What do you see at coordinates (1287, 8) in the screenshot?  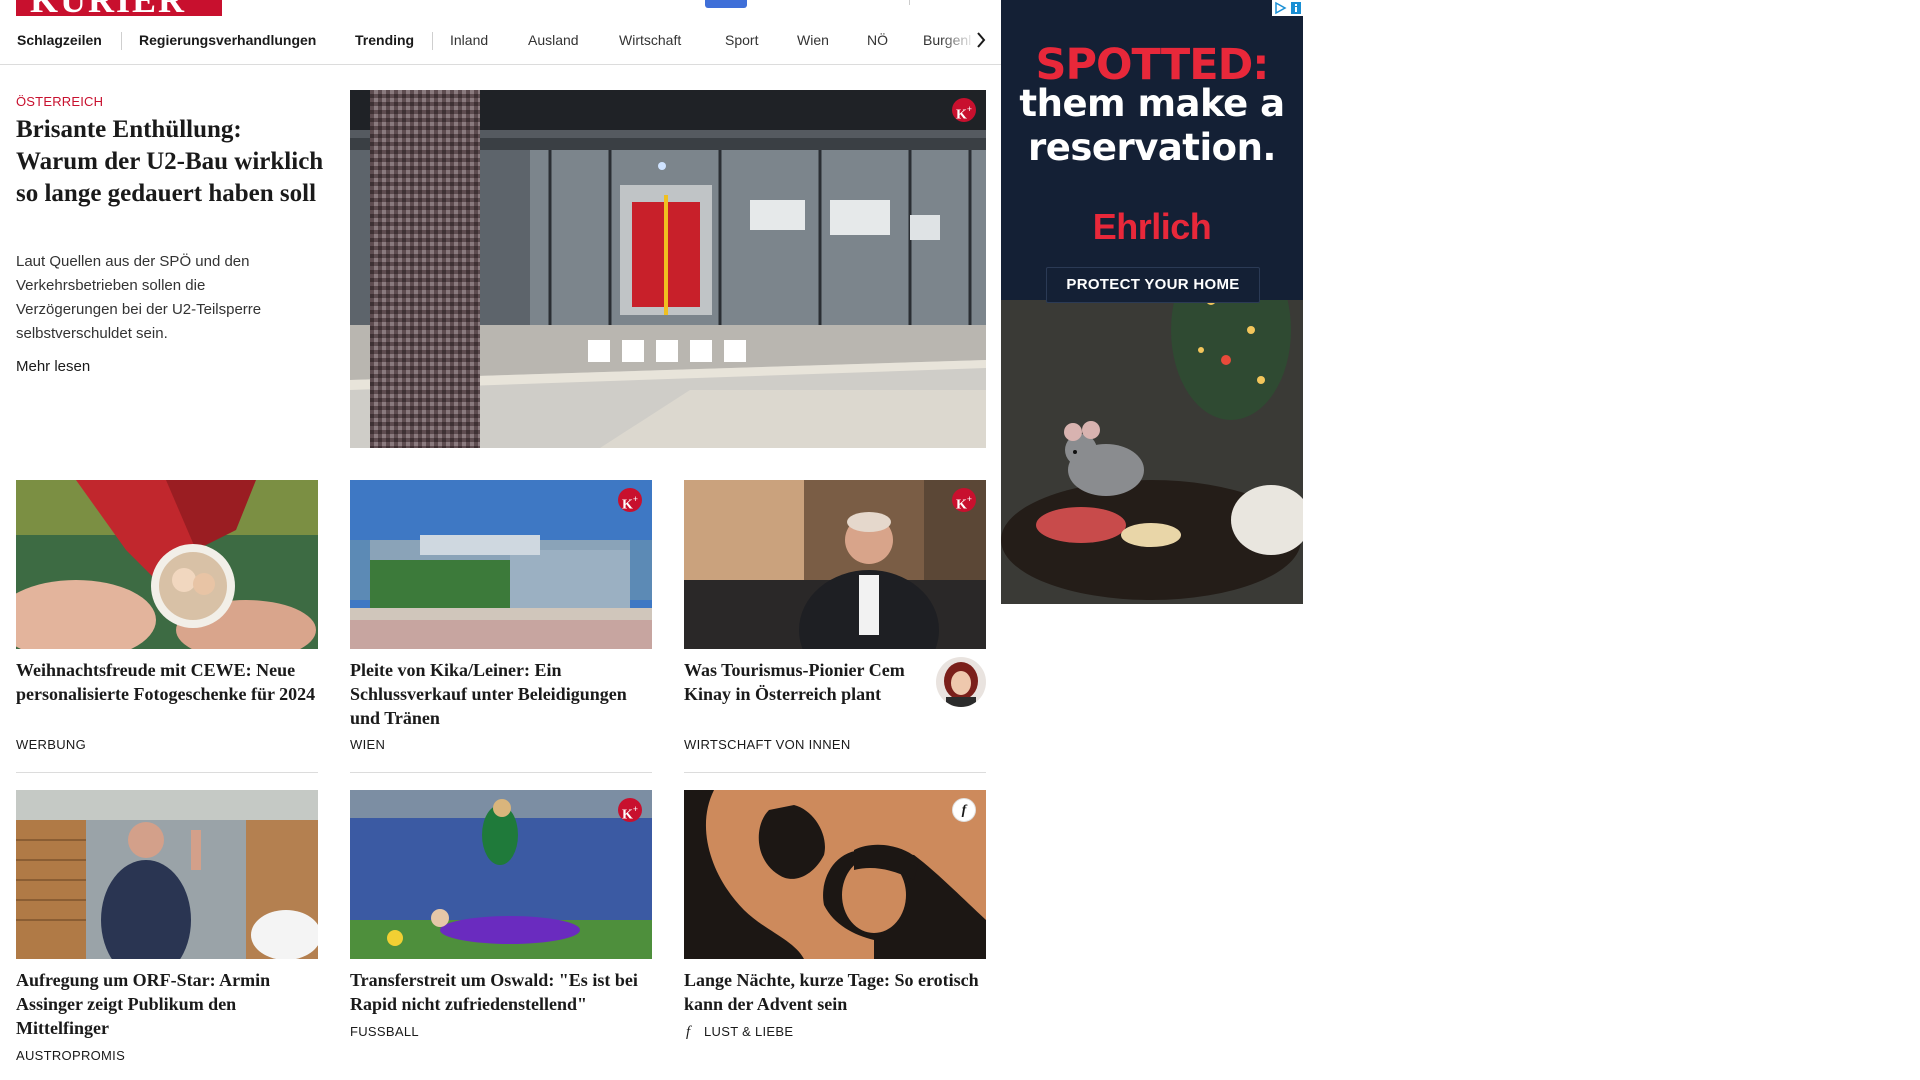 I see `ad-choices-icon` at bounding box center [1287, 8].